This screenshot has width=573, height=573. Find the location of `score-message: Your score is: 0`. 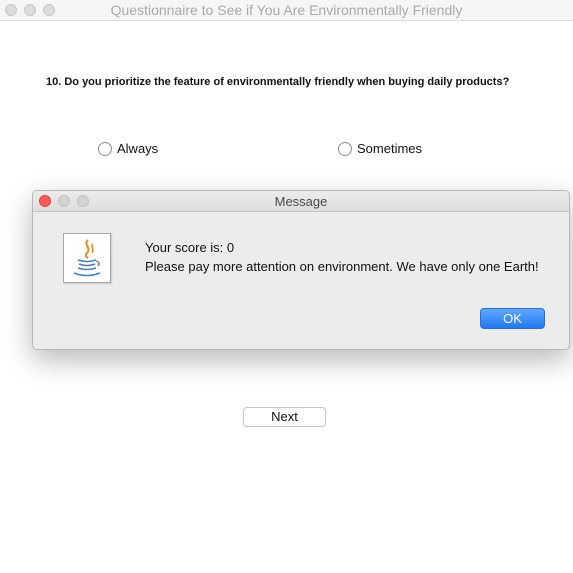

score-message: Your score is: 0 is located at coordinates (190, 247).